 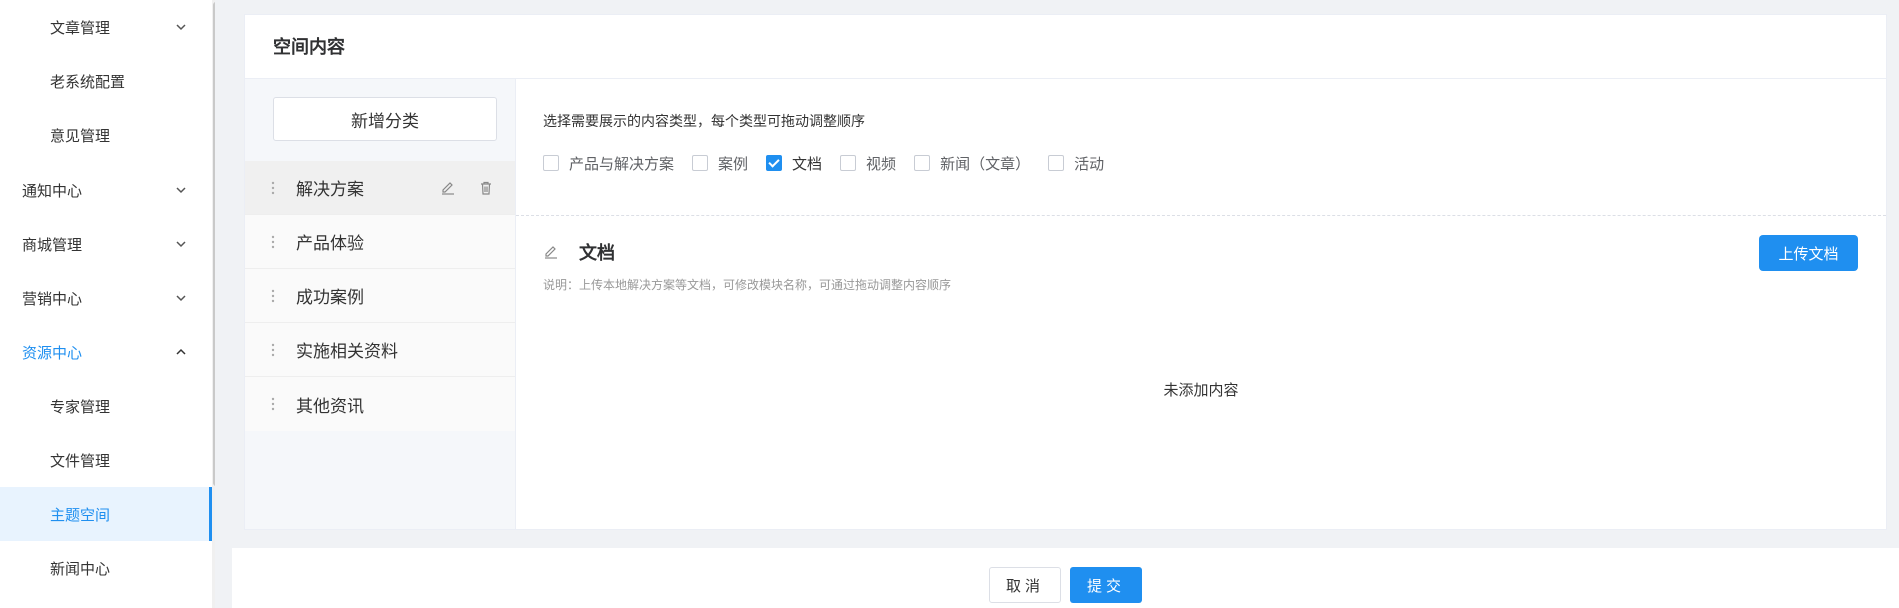 What do you see at coordinates (347, 352) in the screenshot?
I see `category-label: 实施相关资料` at bounding box center [347, 352].